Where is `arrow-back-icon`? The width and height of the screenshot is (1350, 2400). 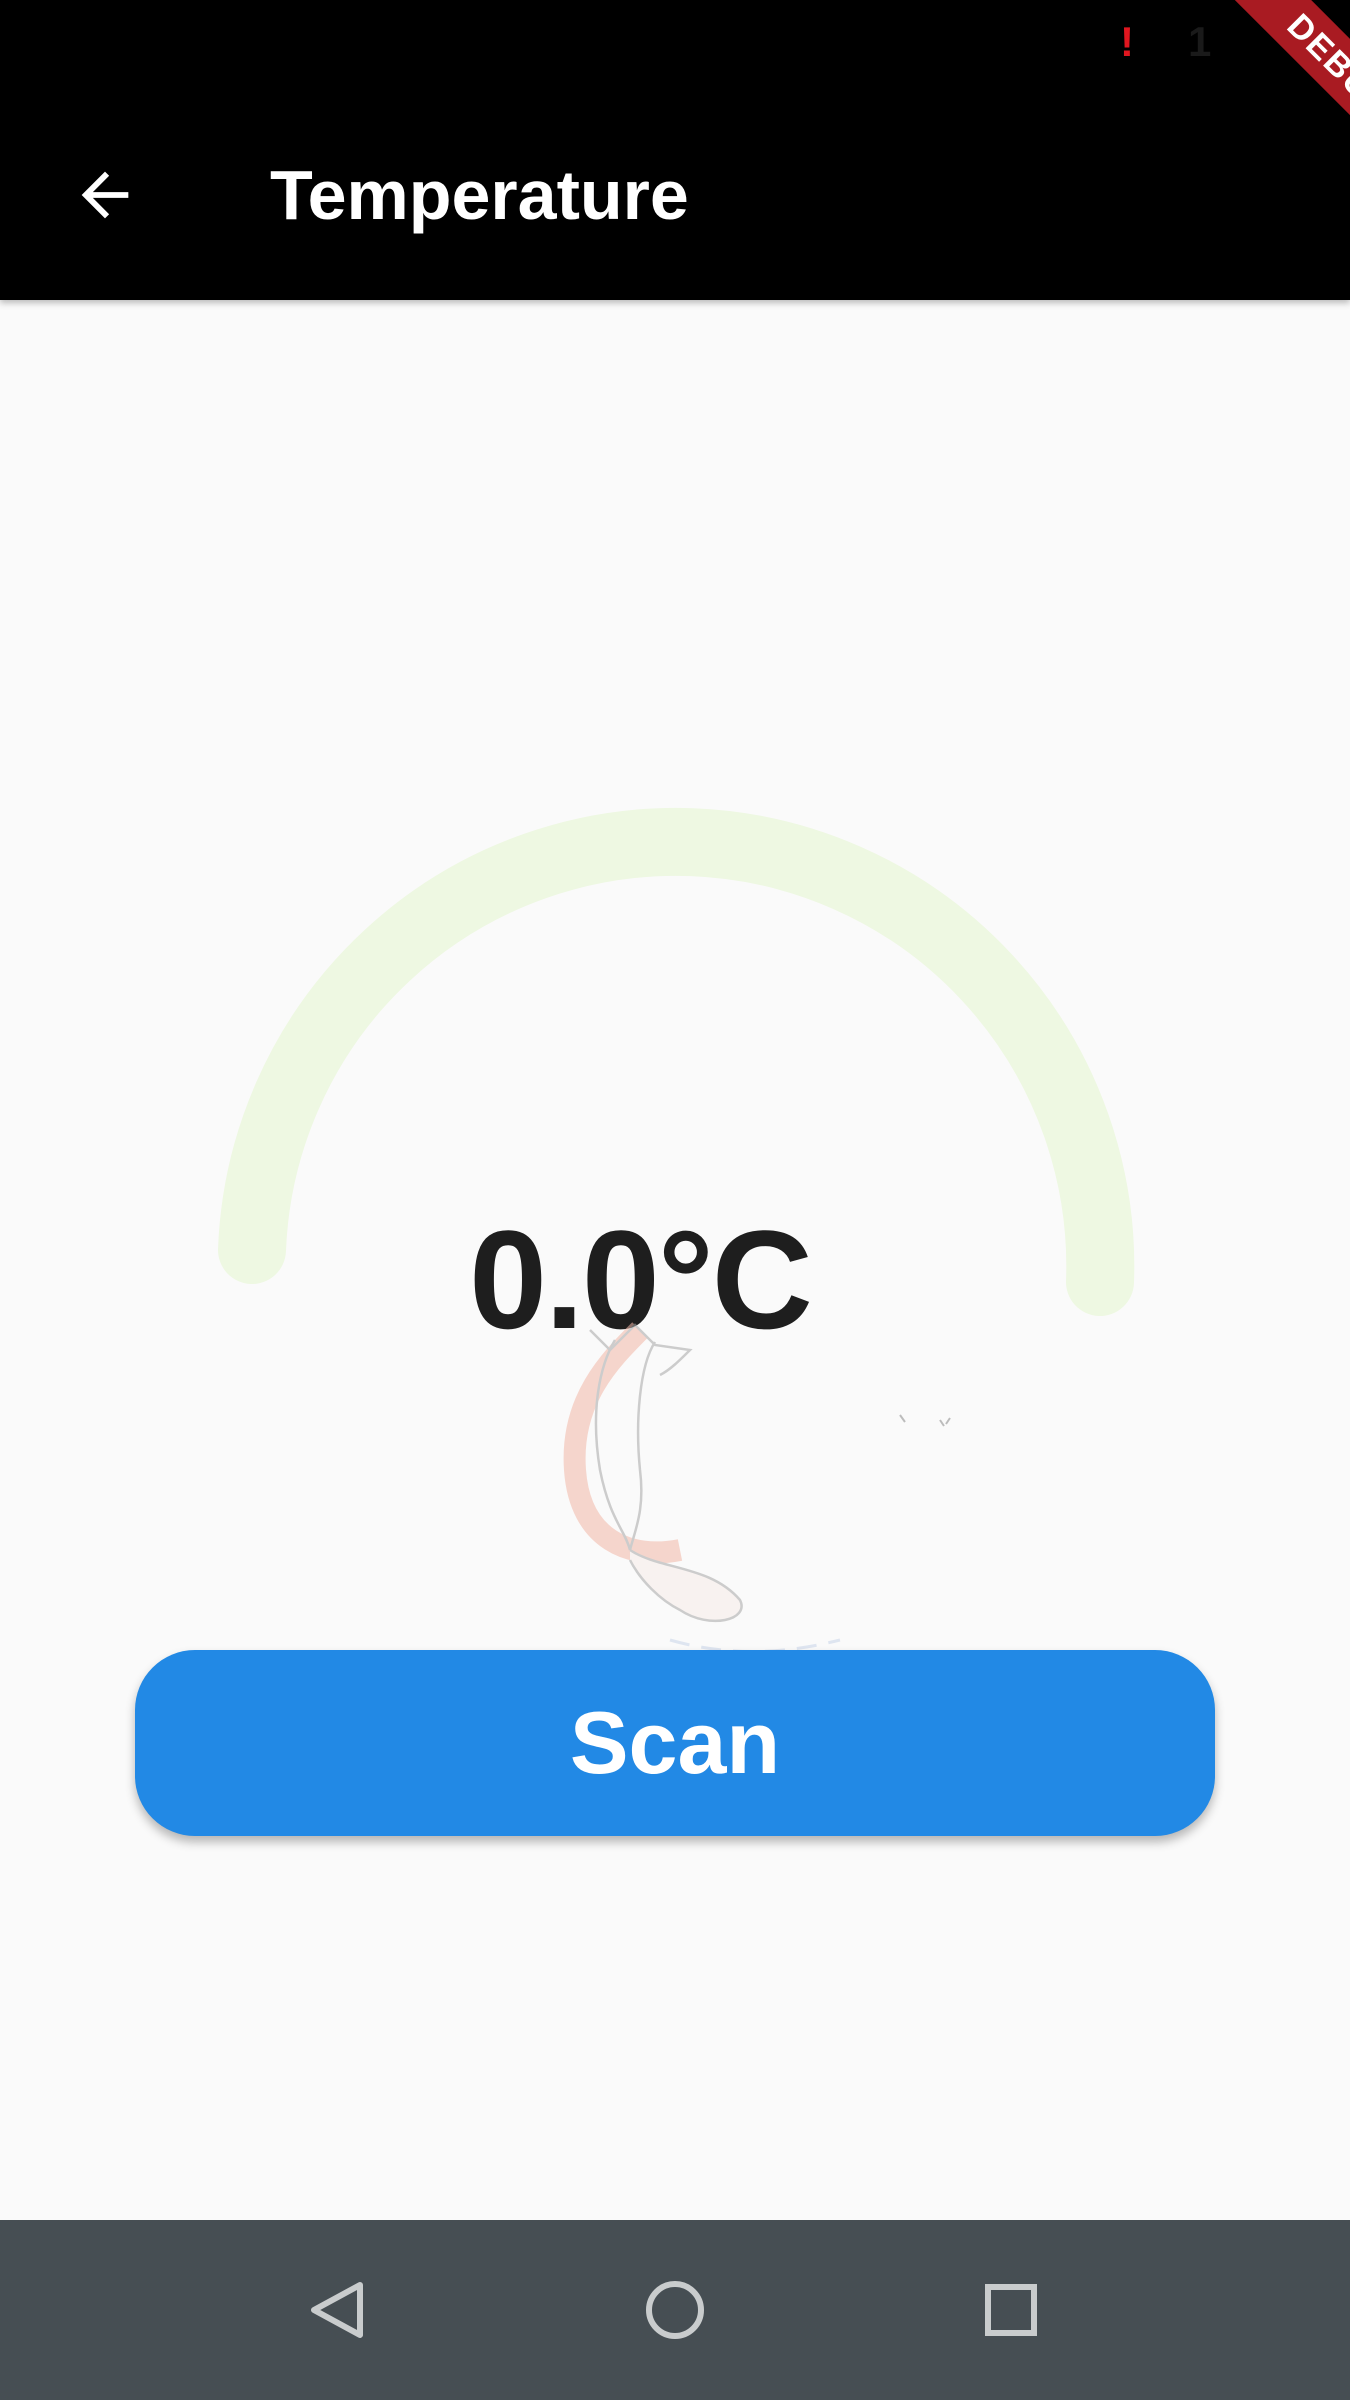 arrow-back-icon is located at coordinates (105, 195).